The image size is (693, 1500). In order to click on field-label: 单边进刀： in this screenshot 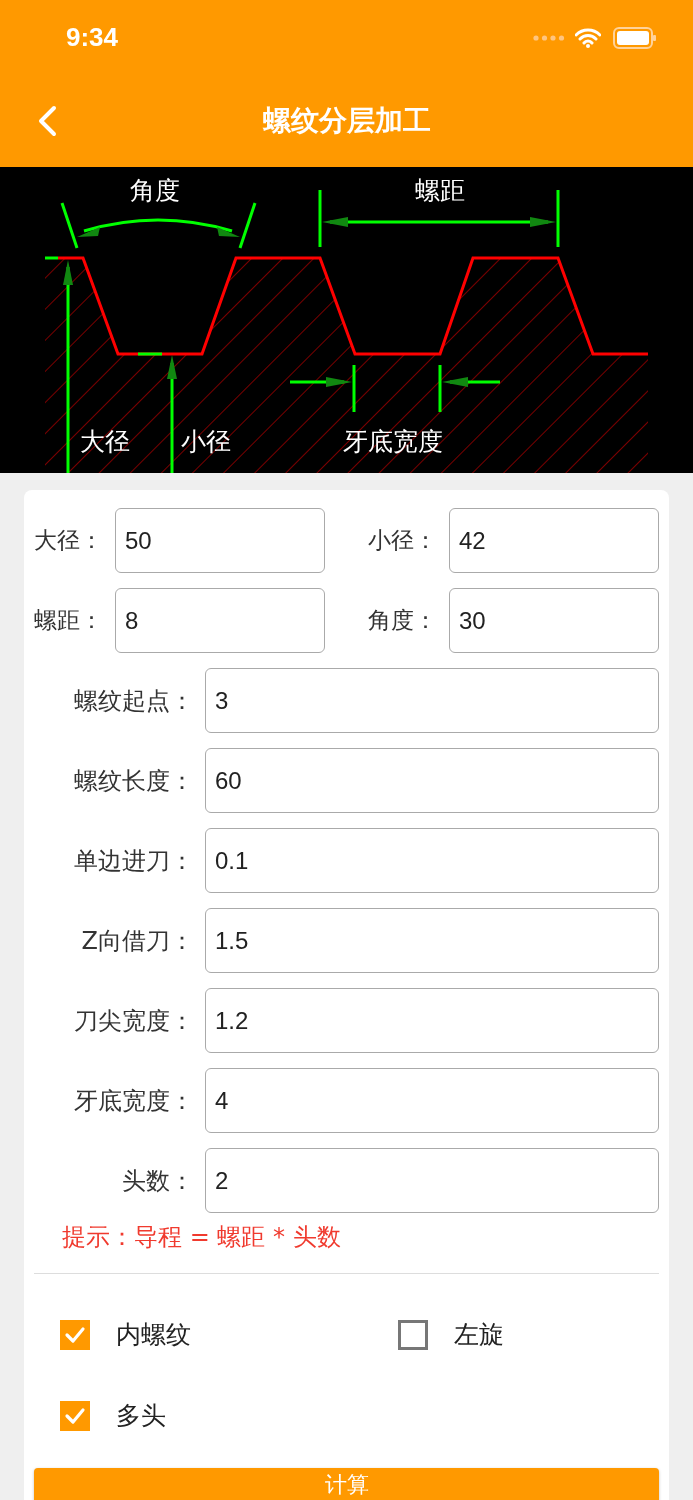, I will do `click(133, 861)`.